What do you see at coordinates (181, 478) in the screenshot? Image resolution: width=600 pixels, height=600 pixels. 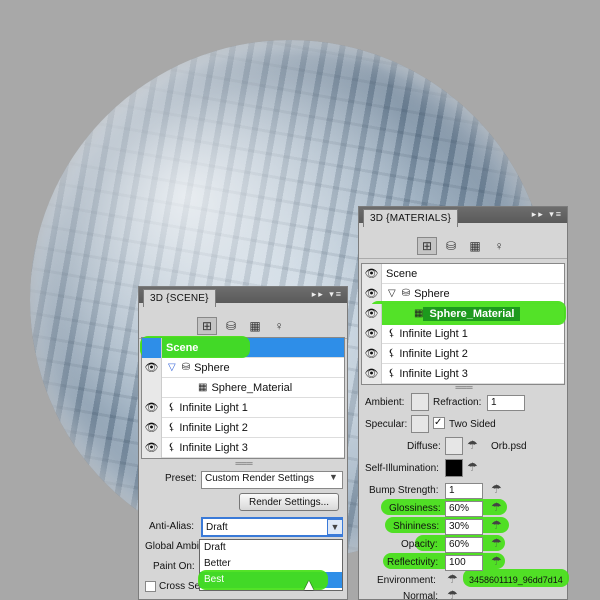 I see `preset-label: Preset:` at bounding box center [181, 478].